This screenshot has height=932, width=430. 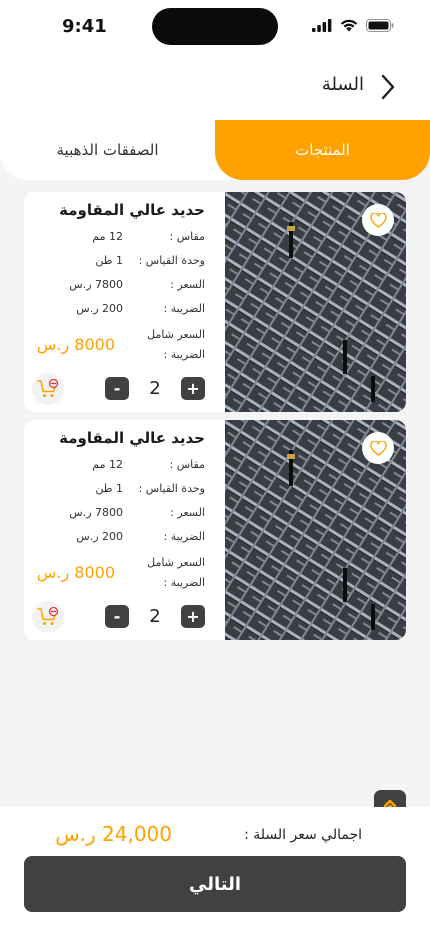 I want to click on cart-total-label: اجمالي سعر السلة :, so click(x=303, y=835).